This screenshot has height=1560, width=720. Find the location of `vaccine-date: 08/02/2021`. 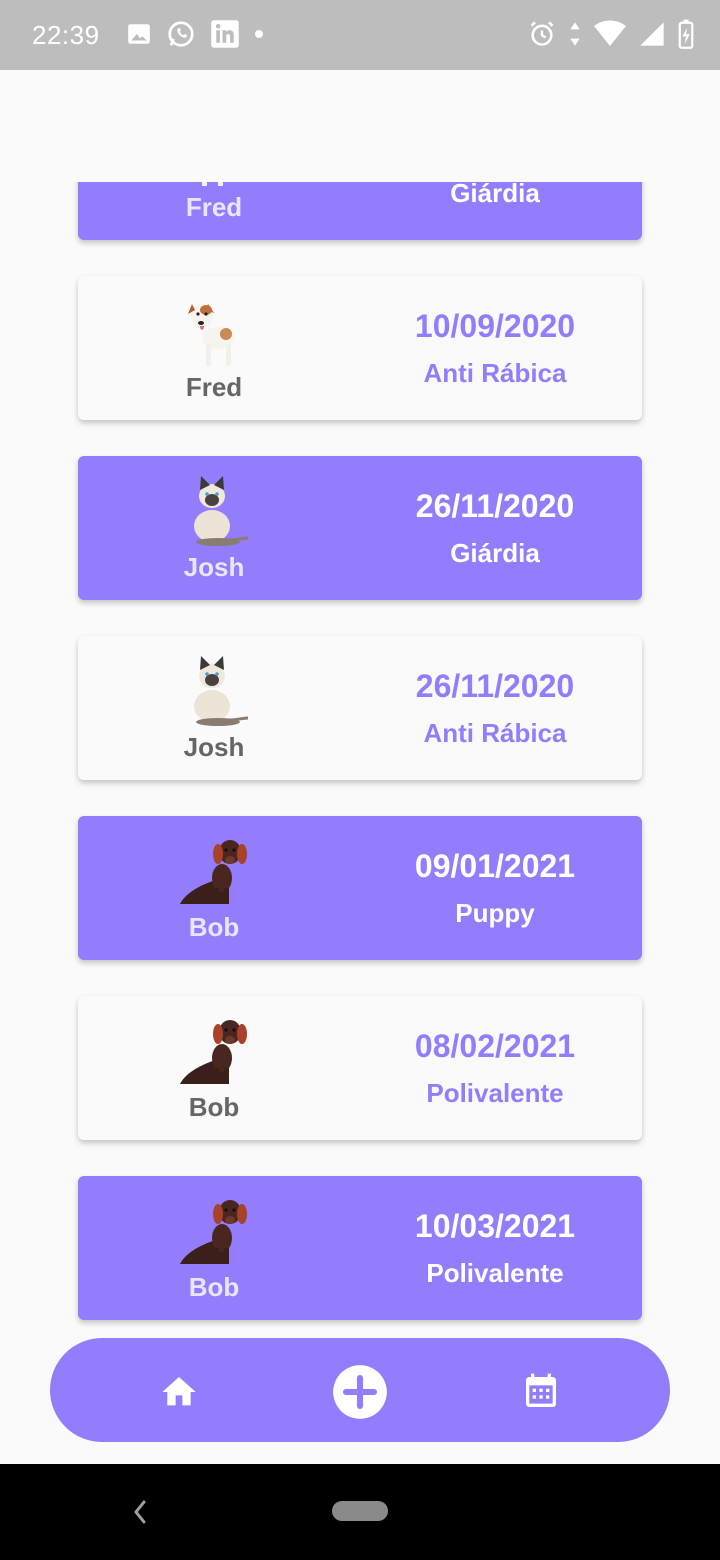

vaccine-date: 08/02/2021 is located at coordinates (495, 1046).